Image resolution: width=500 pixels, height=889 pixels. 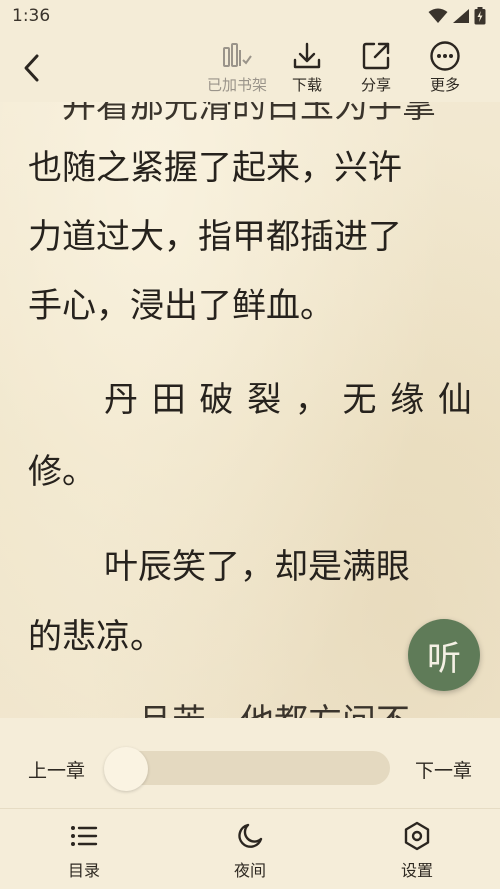 I want to click on list-icon, so click(x=84, y=836).